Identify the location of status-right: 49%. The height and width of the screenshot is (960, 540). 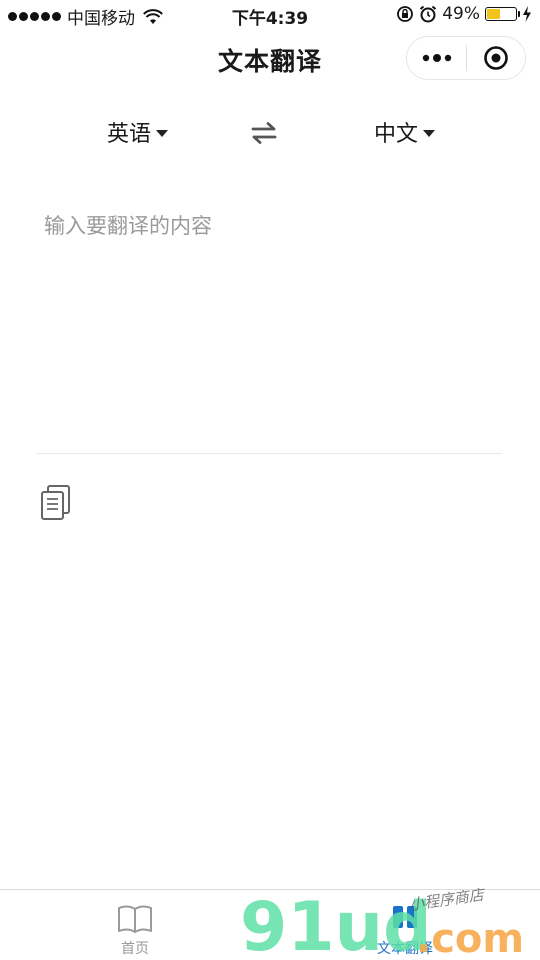
(464, 14).